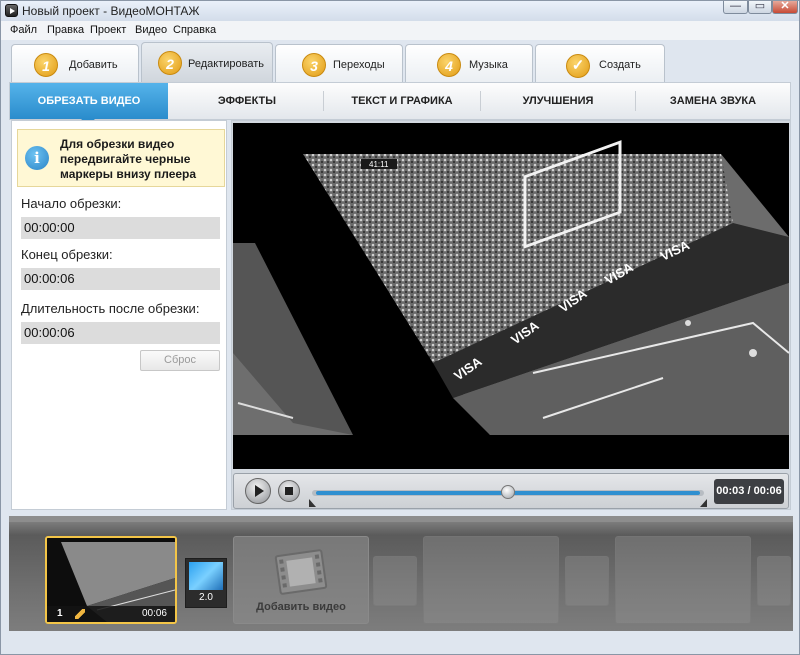 This screenshot has width=800, height=655. What do you see at coordinates (749, 491) in the screenshot?
I see `timecode-display: 00:03 / 00:06` at bounding box center [749, 491].